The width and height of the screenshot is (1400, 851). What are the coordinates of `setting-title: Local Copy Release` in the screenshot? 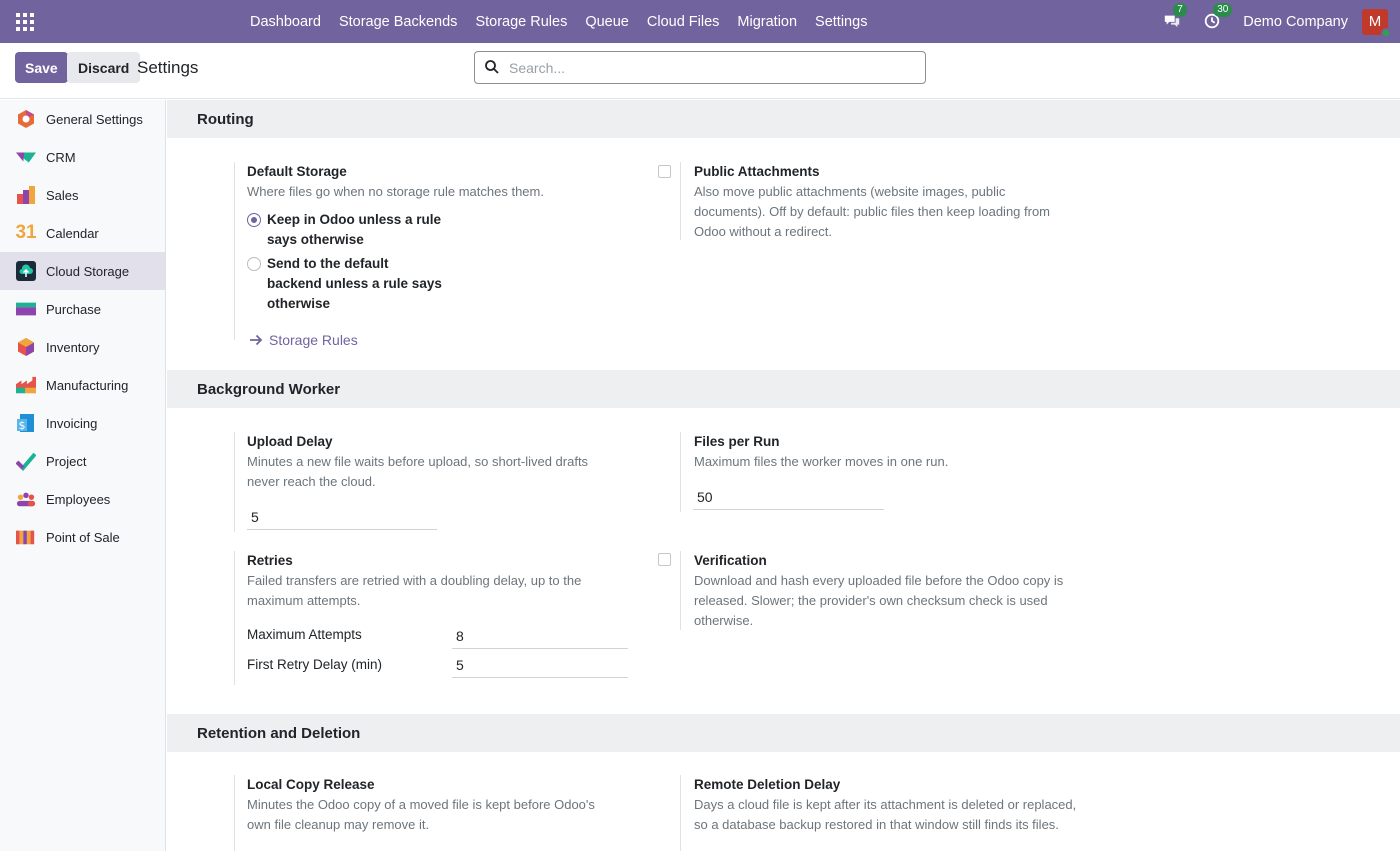 It's located at (311, 784).